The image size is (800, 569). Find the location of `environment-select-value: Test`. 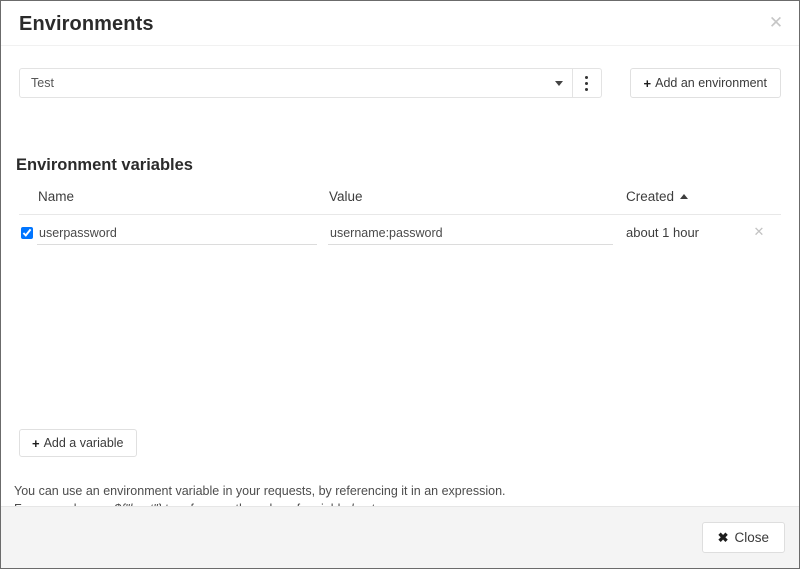

environment-select-value: Test is located at coordinates (42, 83).